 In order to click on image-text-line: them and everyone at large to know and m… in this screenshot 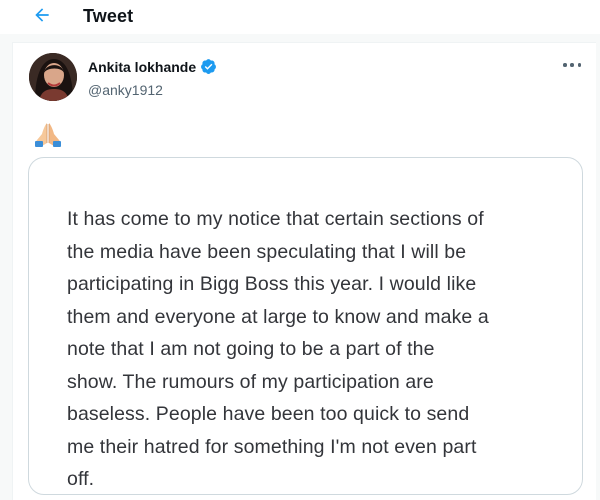, I will do `click(278, 316)`.